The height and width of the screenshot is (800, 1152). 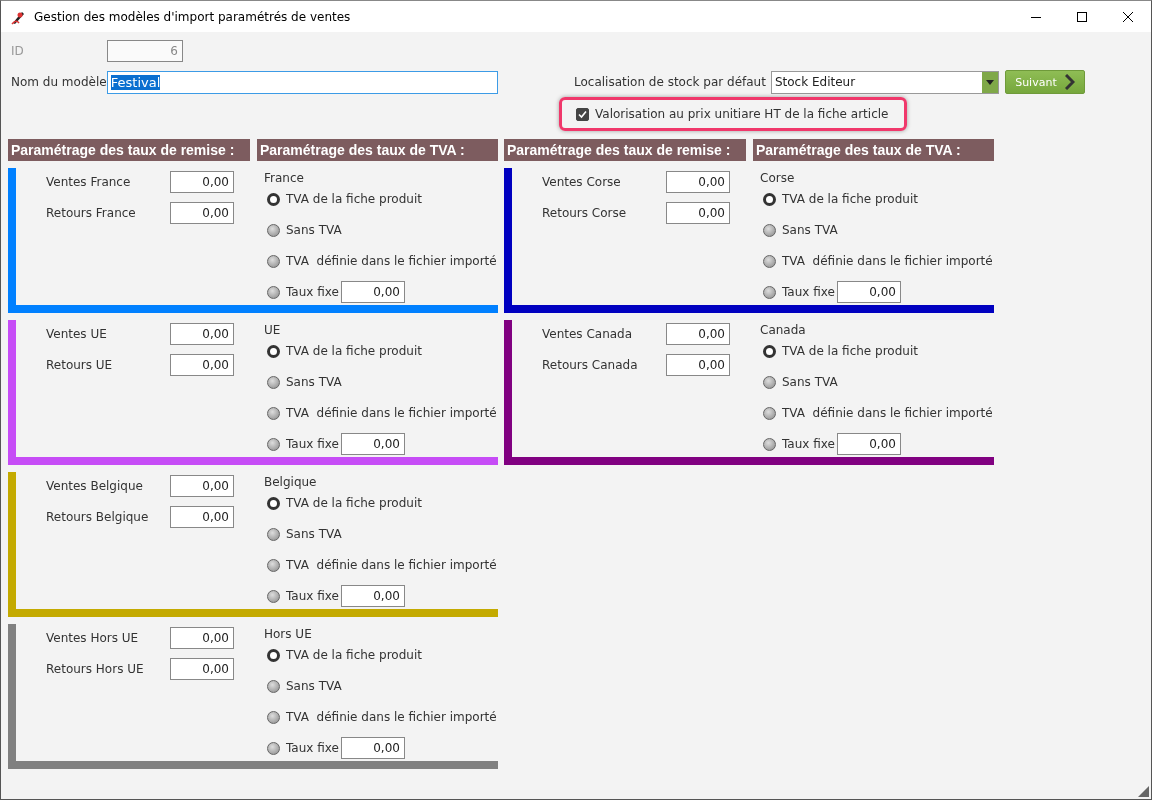 What do you see at coordinates (98, 517) in the screenshot?
I see `rate-label: Retours Belgique` at bounding box center [98, 517].